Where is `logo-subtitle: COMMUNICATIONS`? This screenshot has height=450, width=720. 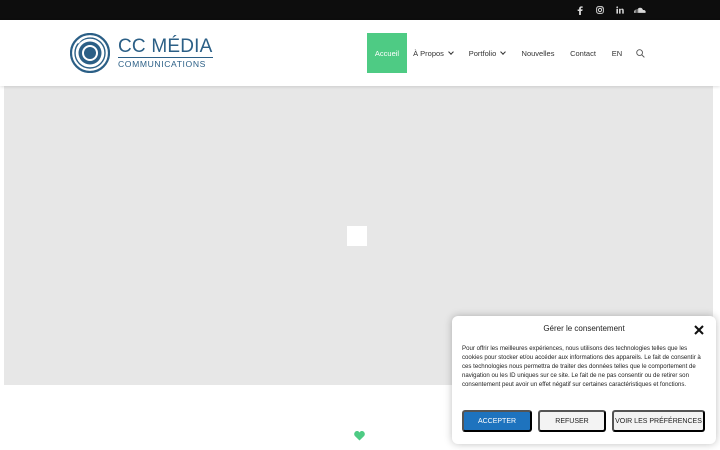 logo-subtitle: COMMUNICATIONS is located at coordinates (165, 63).